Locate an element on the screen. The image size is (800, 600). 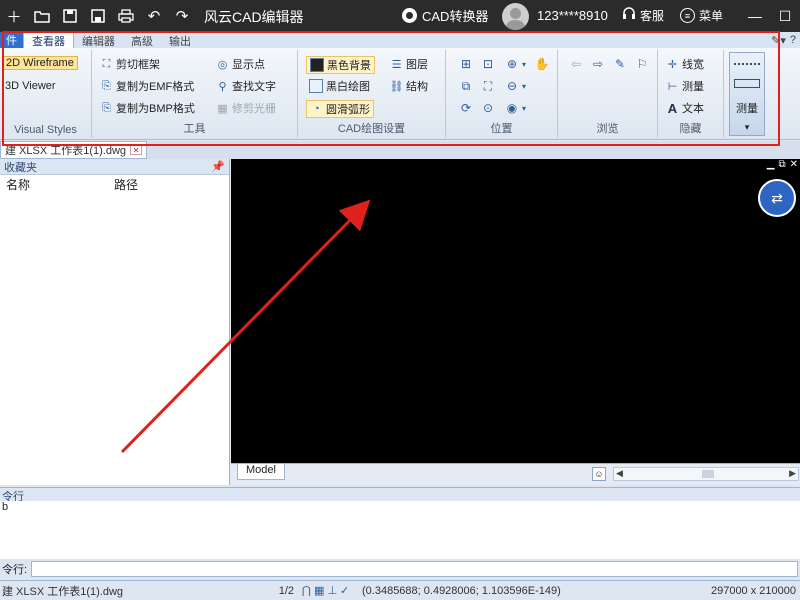
command-input-row: 令行: is located at coordinates (400, 569).